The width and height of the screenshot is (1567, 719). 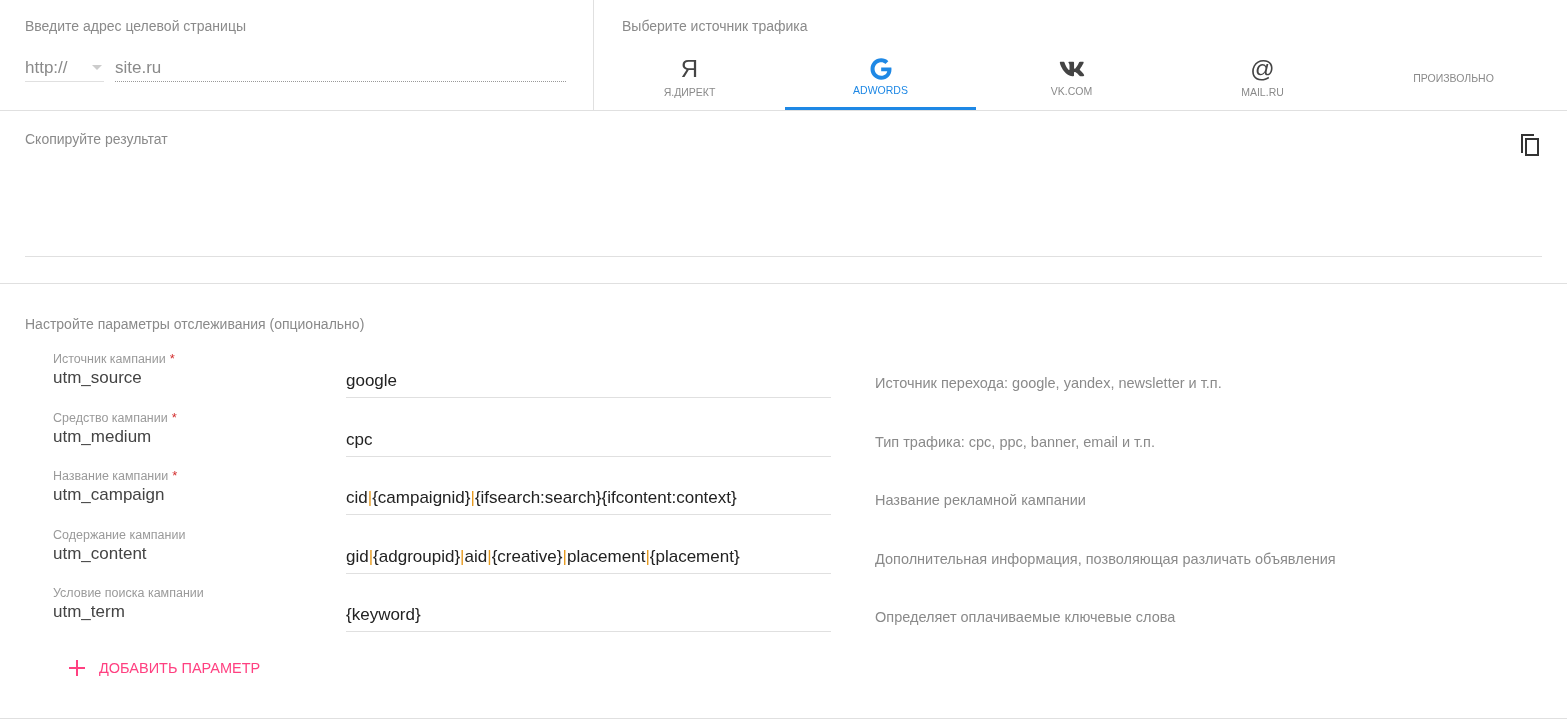 I want to click on source-tab: Я Я.ДИРЕКТ, so click(x=689, y=80).